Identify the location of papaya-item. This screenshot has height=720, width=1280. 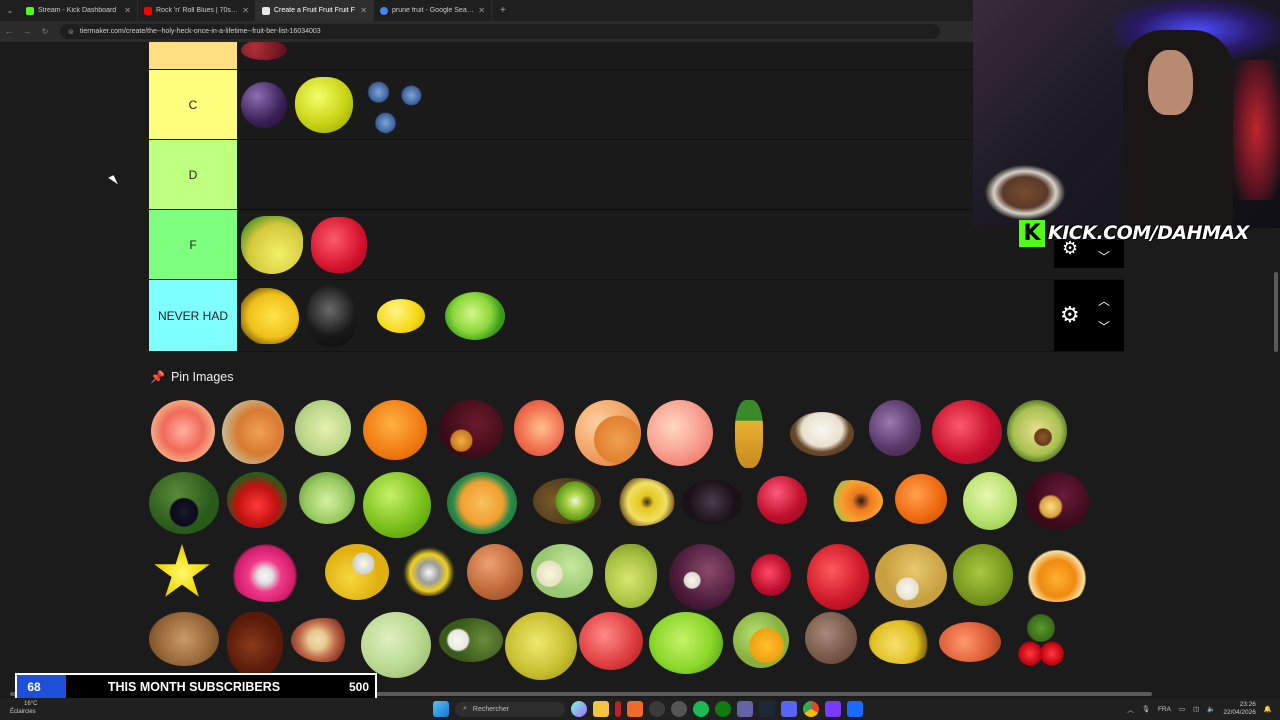
(852, 501).